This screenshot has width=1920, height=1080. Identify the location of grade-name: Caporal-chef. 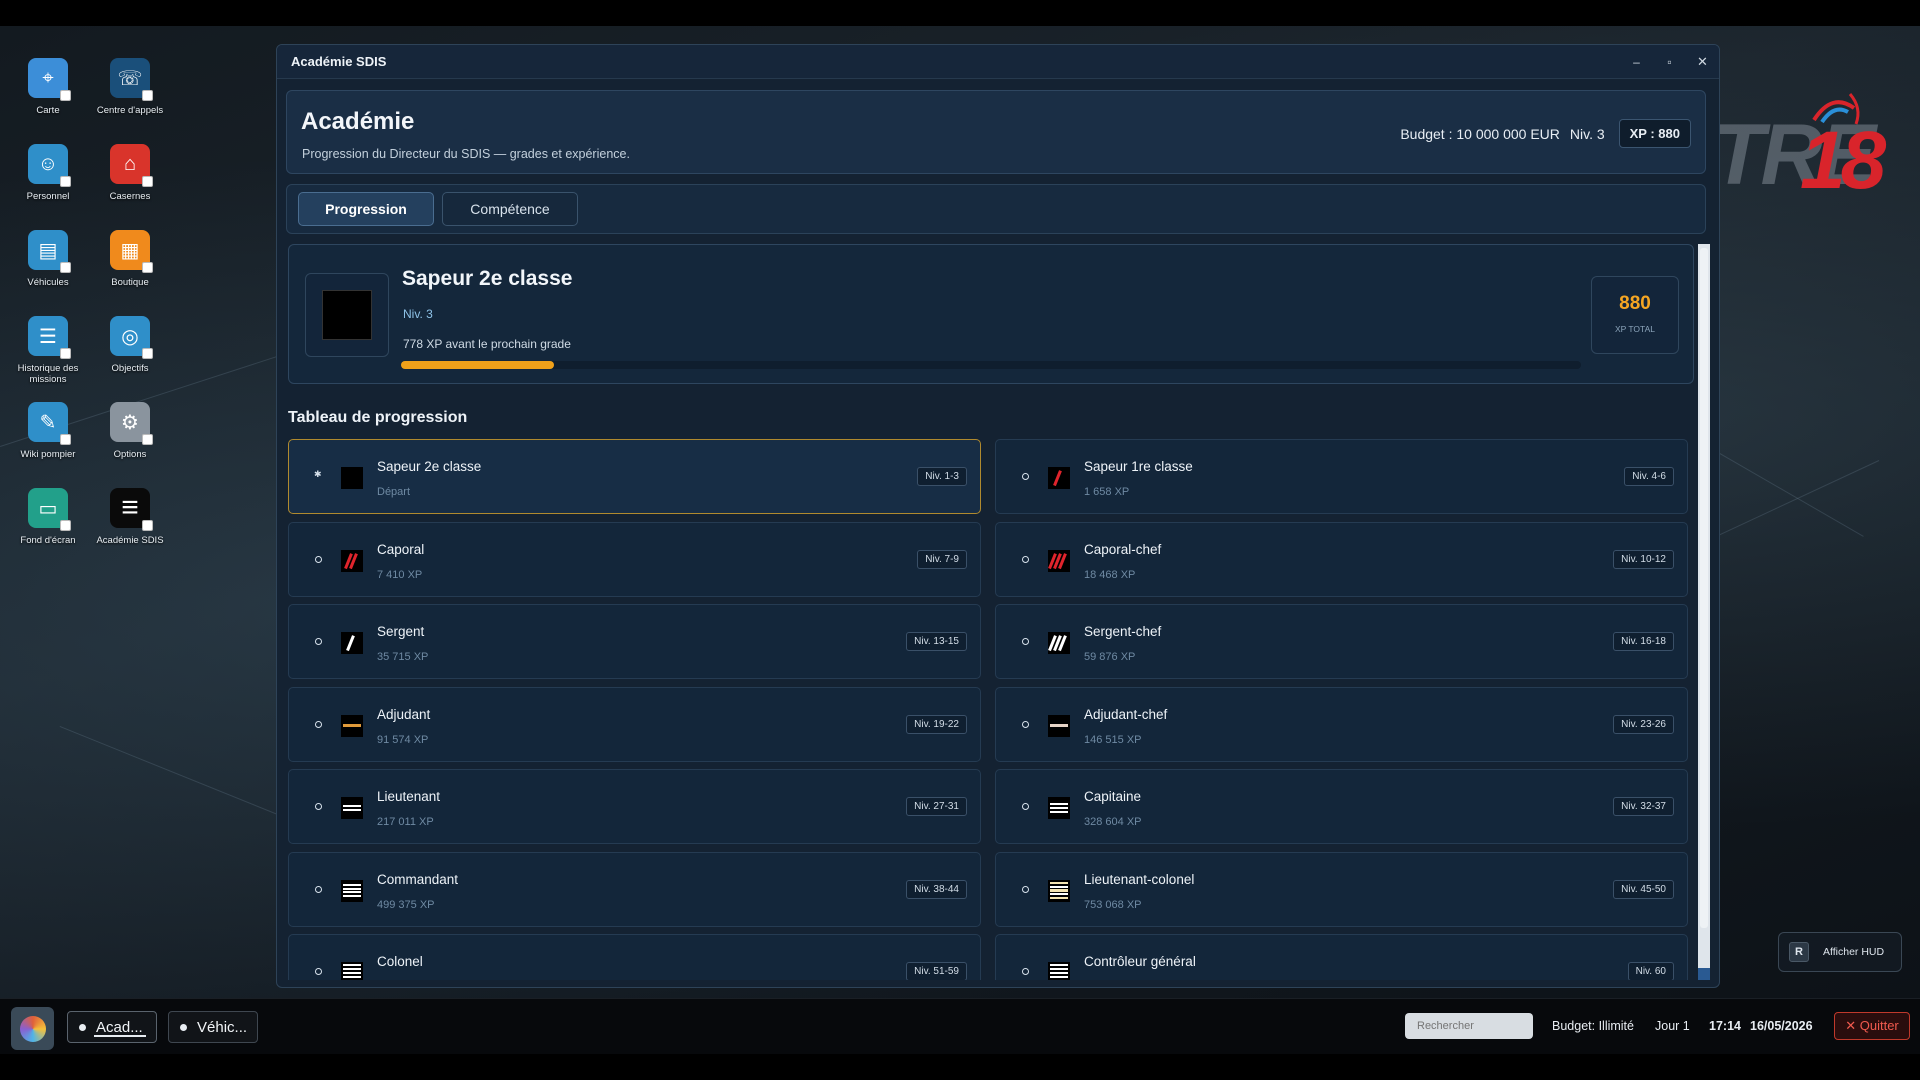
(1123, 549).